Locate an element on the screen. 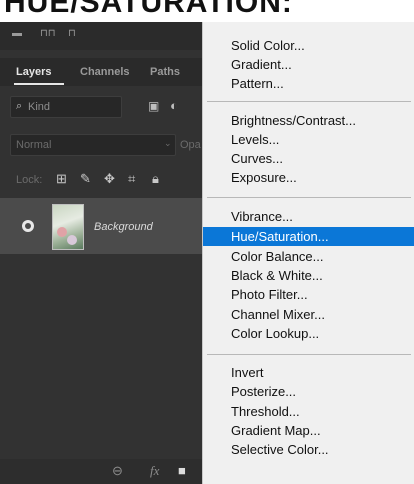 The width and height of the screenshot is (414, 484). layer-thumbnail is located at coordinates (68, 227).